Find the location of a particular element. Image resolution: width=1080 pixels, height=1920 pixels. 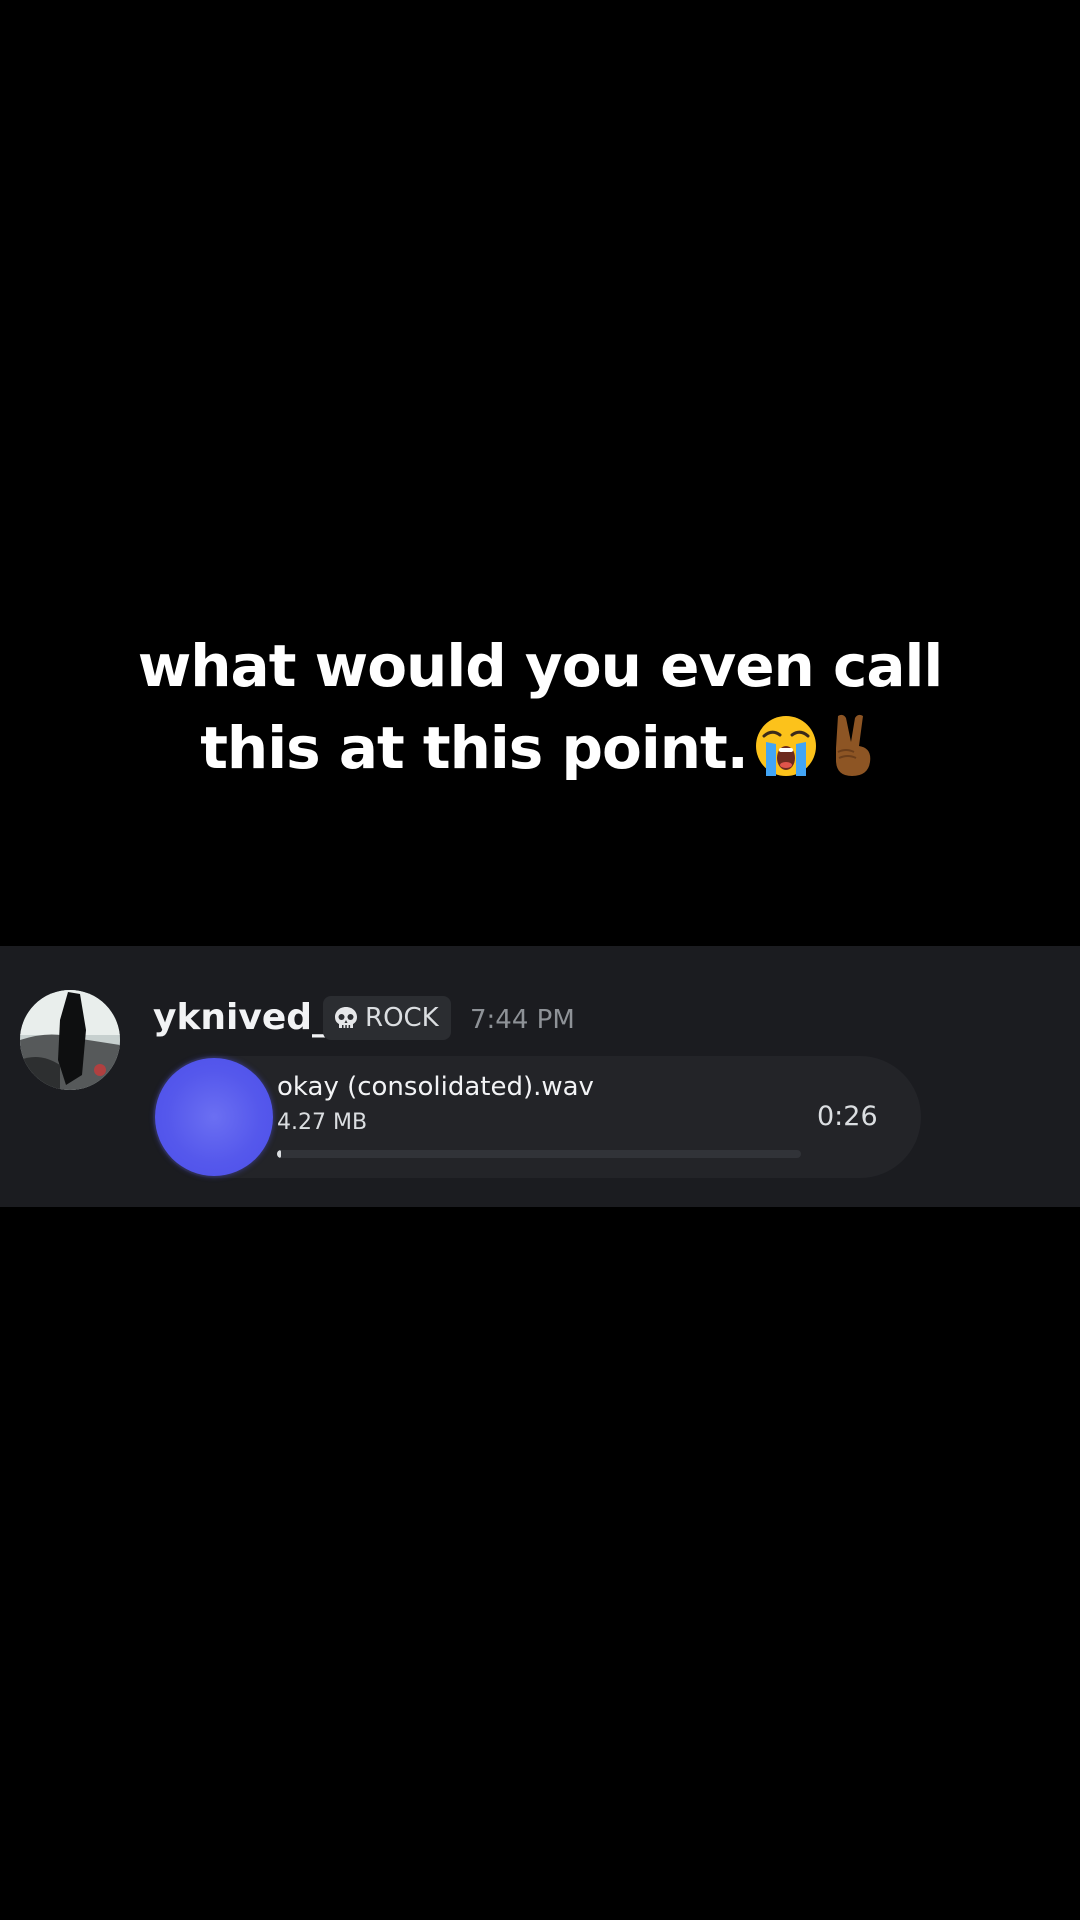

caption-line-1: what would you even call is located at coordinates (540, 666).